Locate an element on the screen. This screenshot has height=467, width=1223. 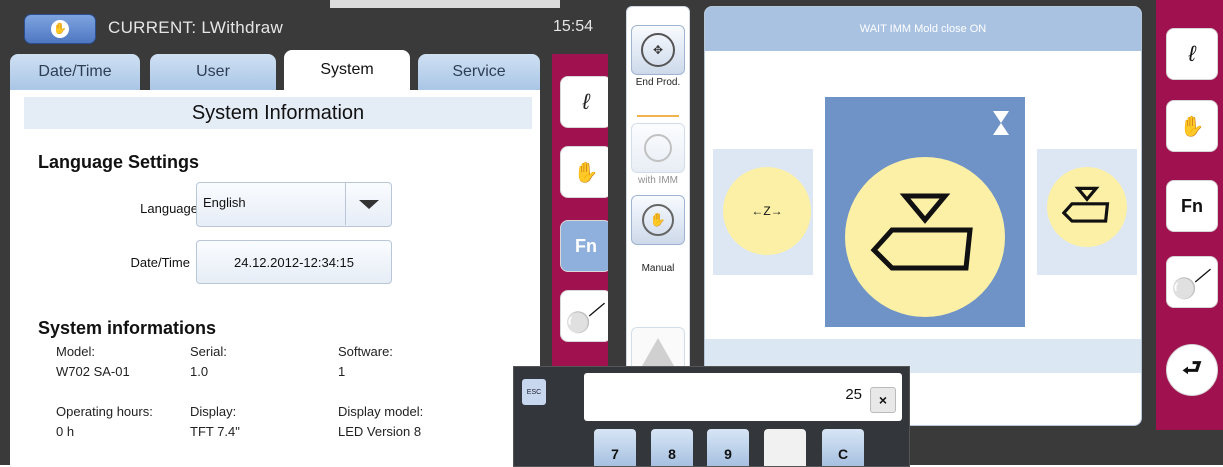
software-value: 1 is located at coordinates (342, 371).